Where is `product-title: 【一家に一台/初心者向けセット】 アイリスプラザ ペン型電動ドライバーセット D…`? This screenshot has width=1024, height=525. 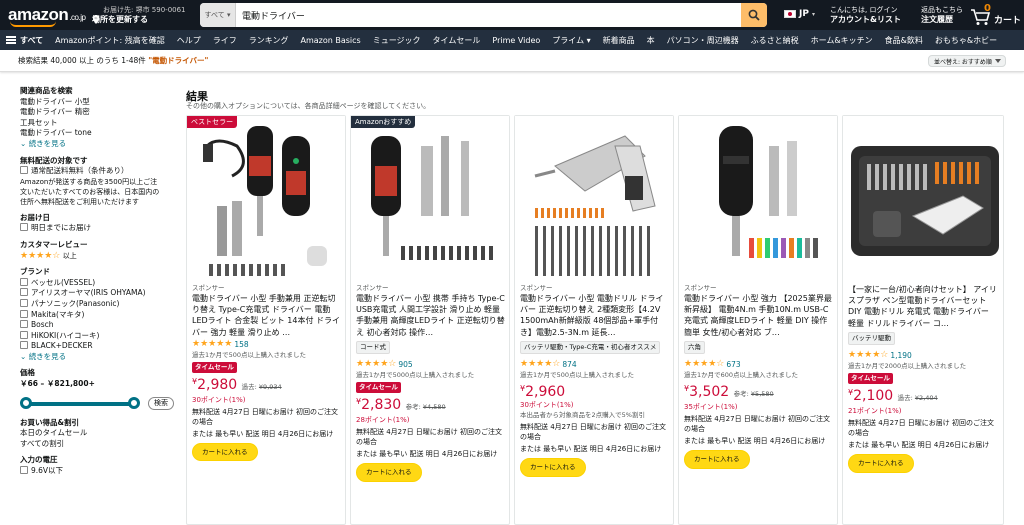 product-title: 【一家に一台/初心者向けセット】 アイリスプラザ ペン型電動ドライバーセット D… is located at coordinates (923, 306).